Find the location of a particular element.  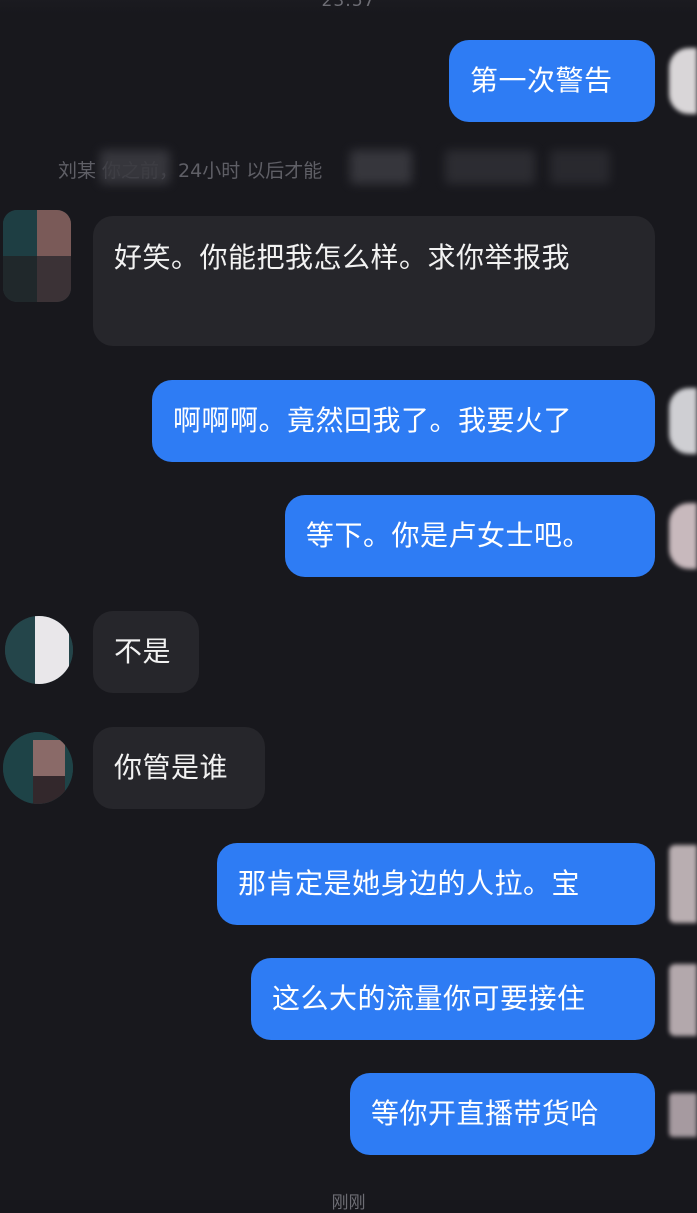

message-bubble-theirs: 好笑。你能把我怎么样。求你举报我 is located at coordinates (374, 281).